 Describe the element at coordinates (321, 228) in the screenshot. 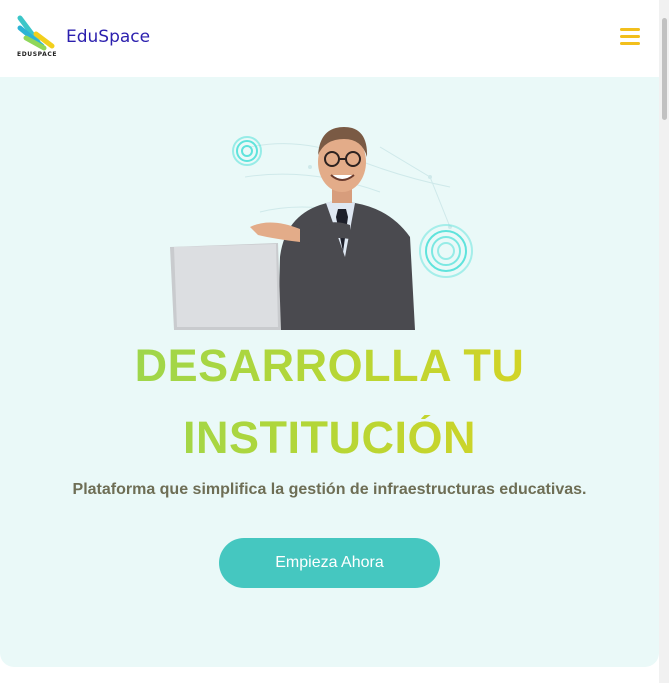

I see `businessman-with-laptop-illustration` at that location.